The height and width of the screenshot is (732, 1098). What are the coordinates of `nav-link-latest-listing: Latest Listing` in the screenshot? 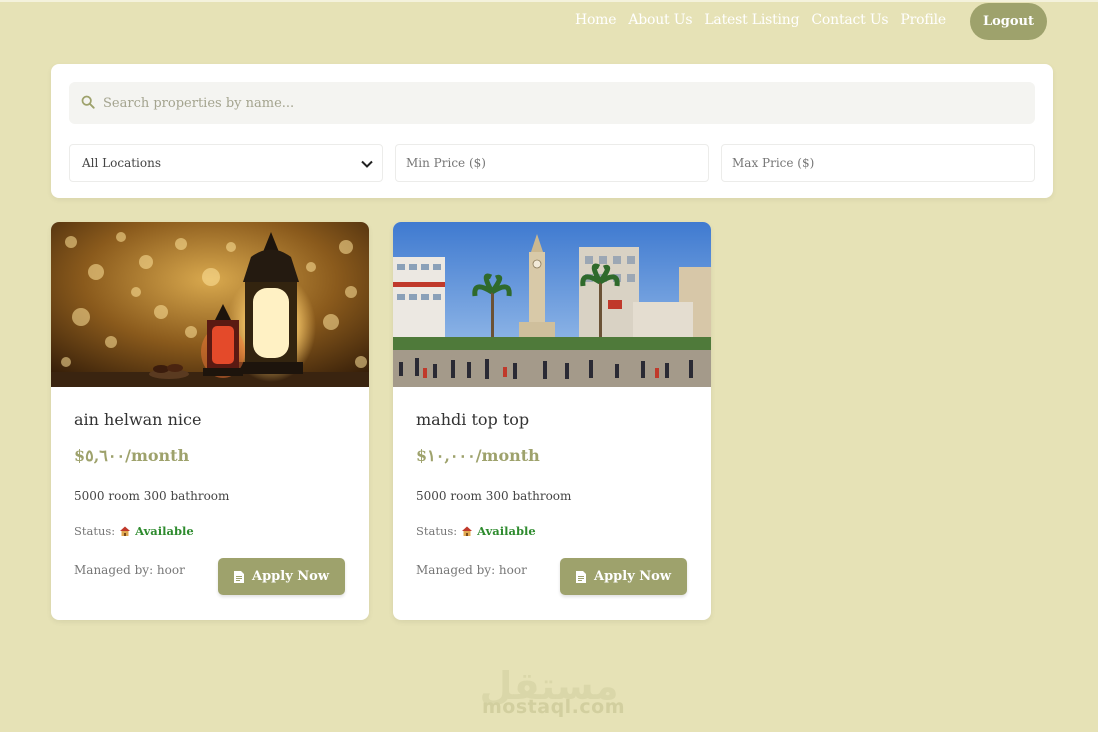 It's located at (751, 20).